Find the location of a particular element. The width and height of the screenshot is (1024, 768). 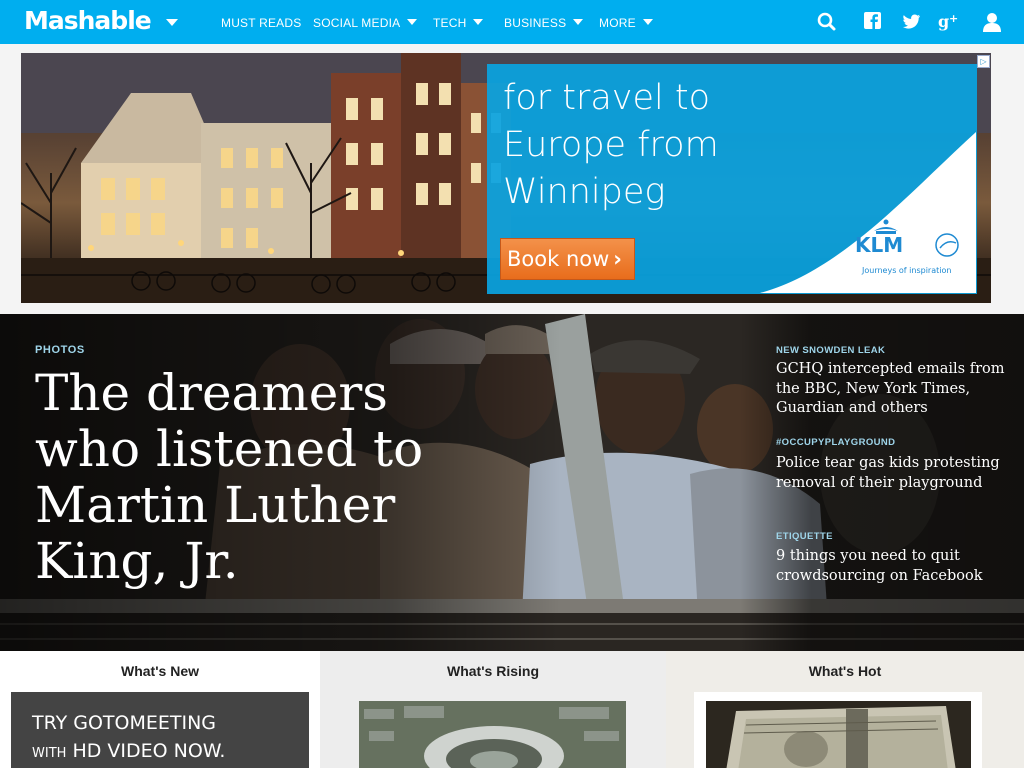

promo-line-2: WITH HD VIDEO NOW. is located at coordinates (170, 752).